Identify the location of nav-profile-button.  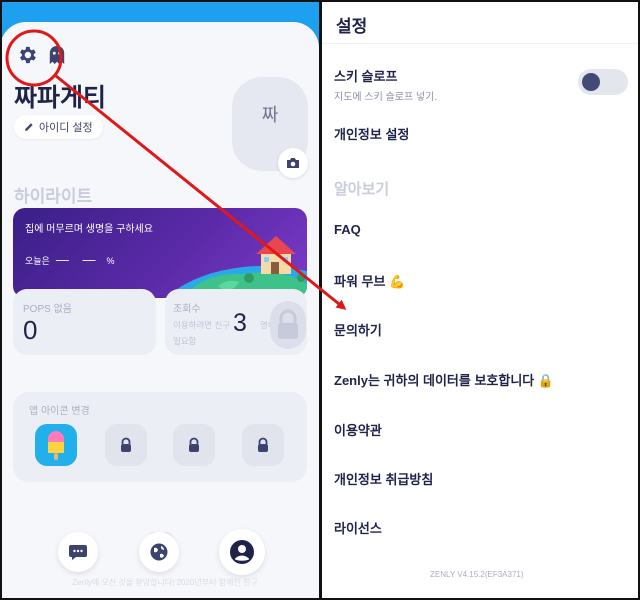
(242, 552).